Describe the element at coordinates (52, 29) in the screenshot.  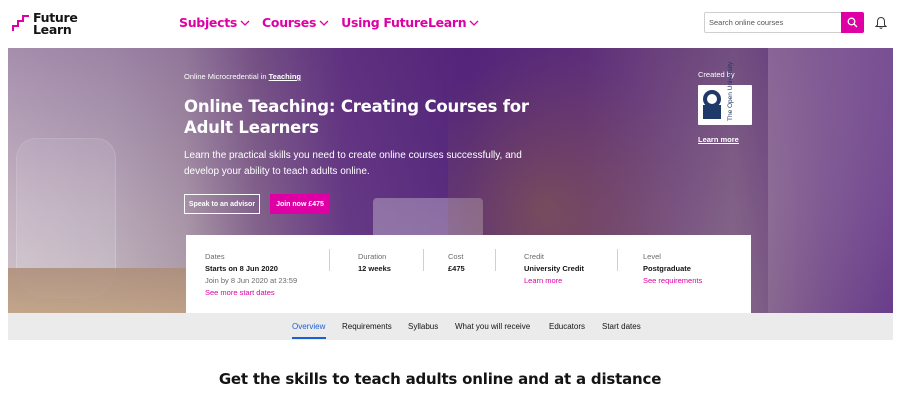
I see `logo-line-2: Learn` at that location.